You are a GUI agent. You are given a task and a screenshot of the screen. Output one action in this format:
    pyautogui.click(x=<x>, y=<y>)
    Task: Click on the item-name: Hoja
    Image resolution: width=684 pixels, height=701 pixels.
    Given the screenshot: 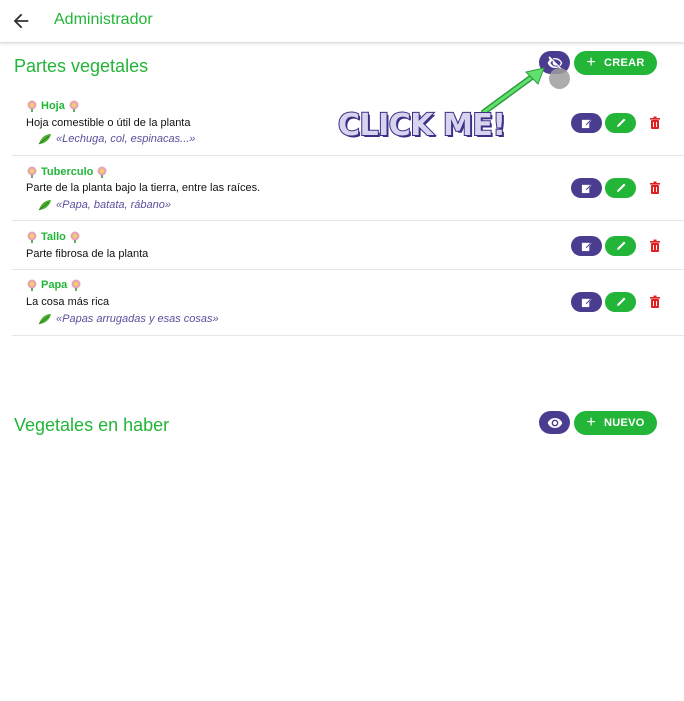 What is the action you would take?
    pyautogui.click(x=53, y=106)
    